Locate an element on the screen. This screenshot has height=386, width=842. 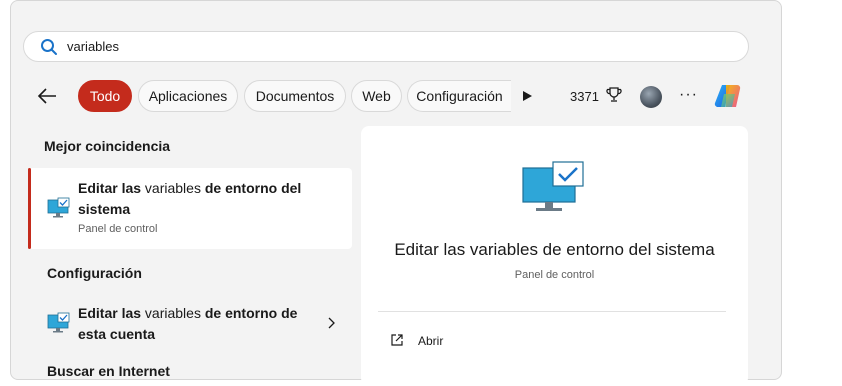
web-search-heading: Buscar en Internet is located at coordinates (108, 371).